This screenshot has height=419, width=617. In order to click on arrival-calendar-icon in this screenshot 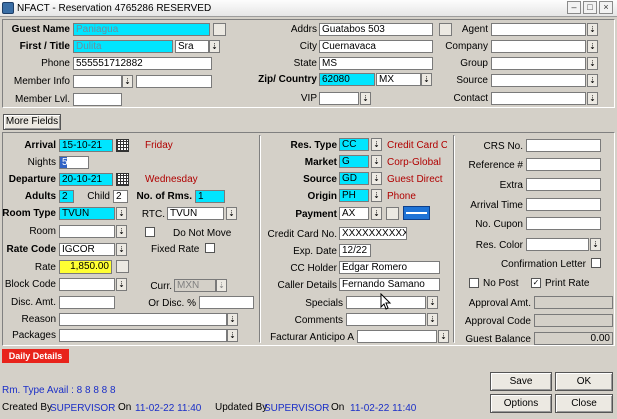, I will do `click(122, 145)`.